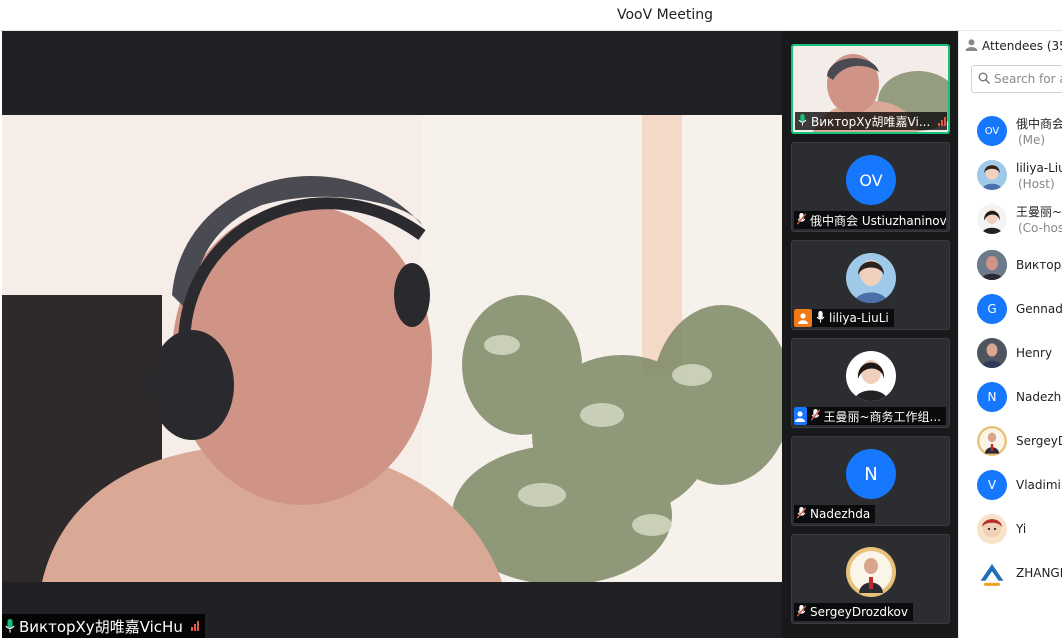 The width and height of the screenshot is (1062, 640). What do you see at coordinates (803, 318) in the screenshot?
I see `host-badge-icon` at bounding box center [803, 318].